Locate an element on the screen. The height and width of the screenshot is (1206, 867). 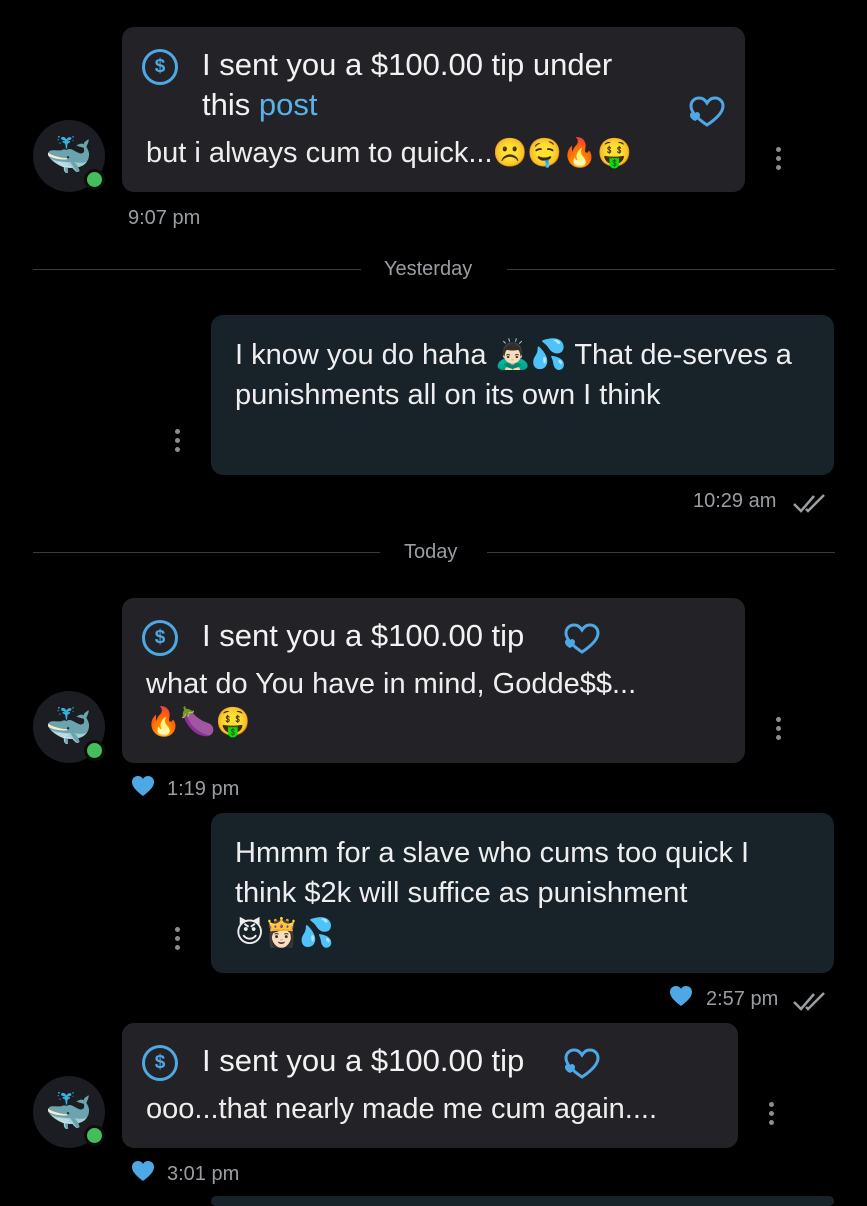
message-emojis: 😈👸🏻💦 is located at coordinates (284, 932).